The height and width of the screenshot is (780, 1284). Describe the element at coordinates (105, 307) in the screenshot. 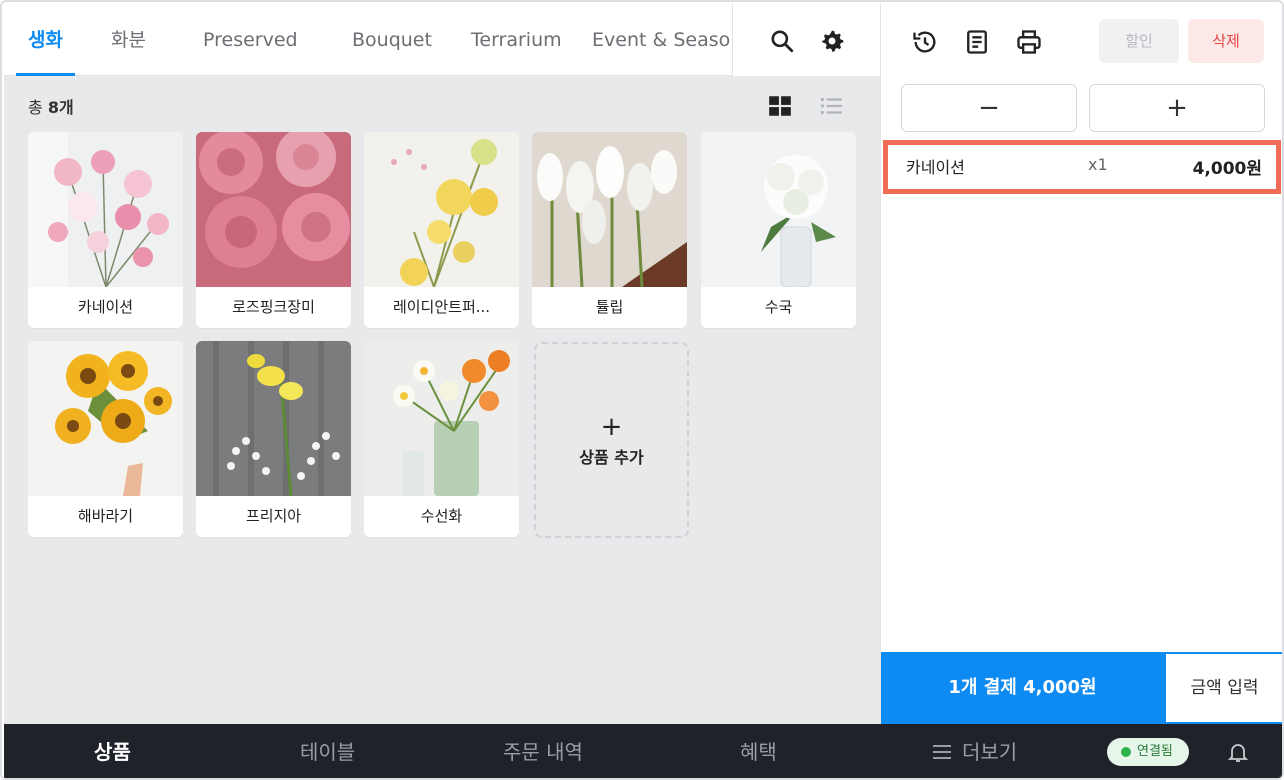

I see `product-name: 카네이션` at that location.